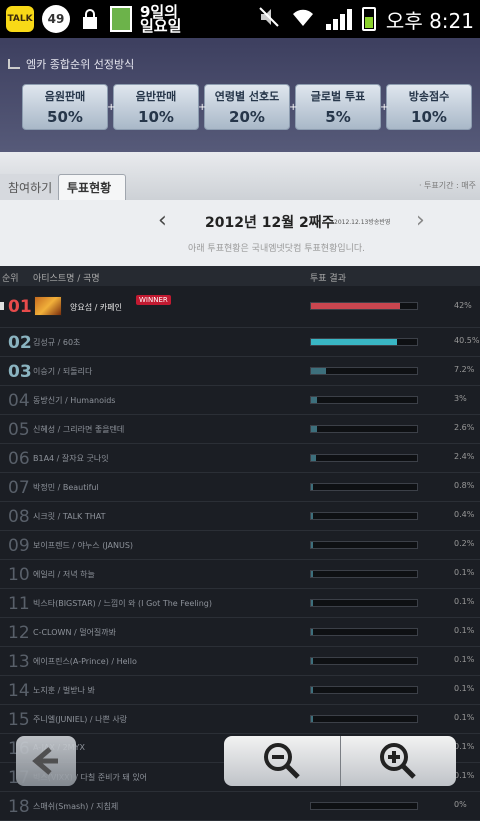 Image resolution: width=480 pixels, height=821 pixels. What do you see at coordinates (464, 543) in the screenshot?
I see `vote-percent: 0.2%` at bounding box center [464, 543].